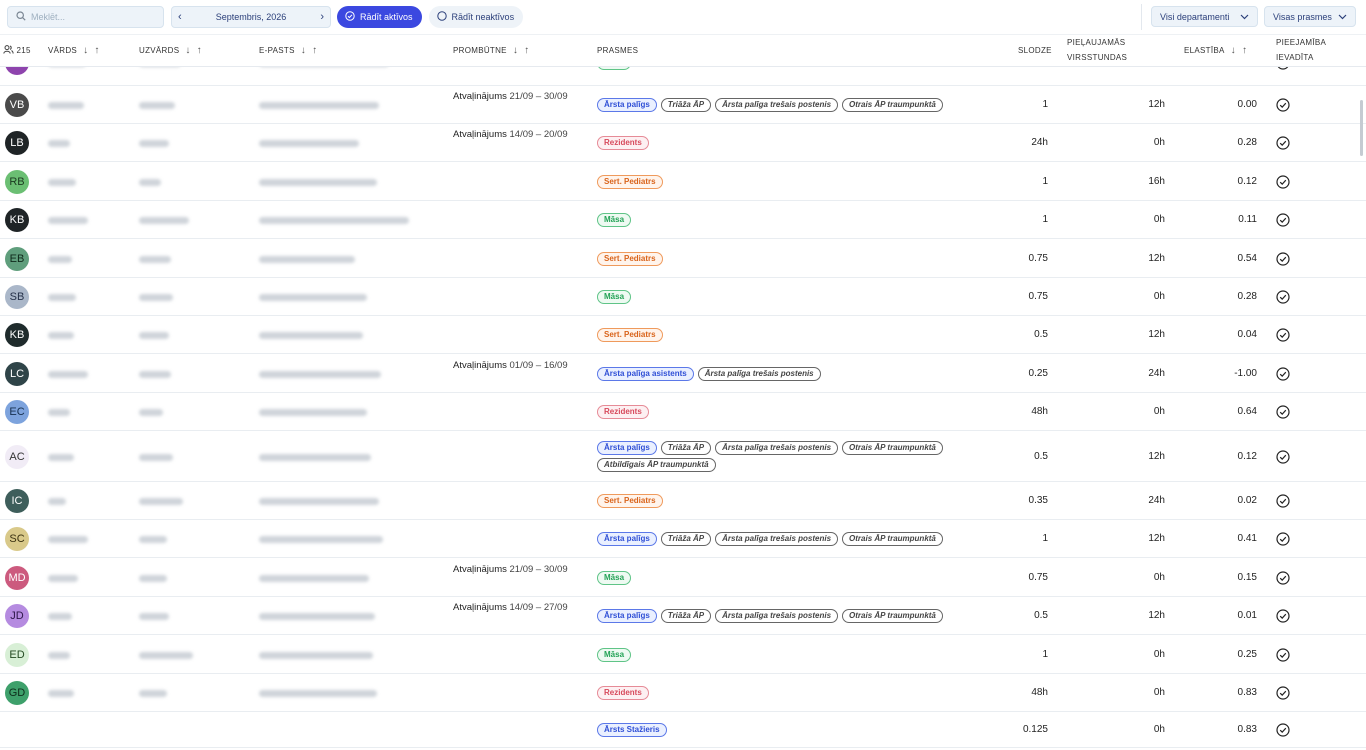  I want to click on skill-chip: Ārsta palīgs, so click(627, 447).